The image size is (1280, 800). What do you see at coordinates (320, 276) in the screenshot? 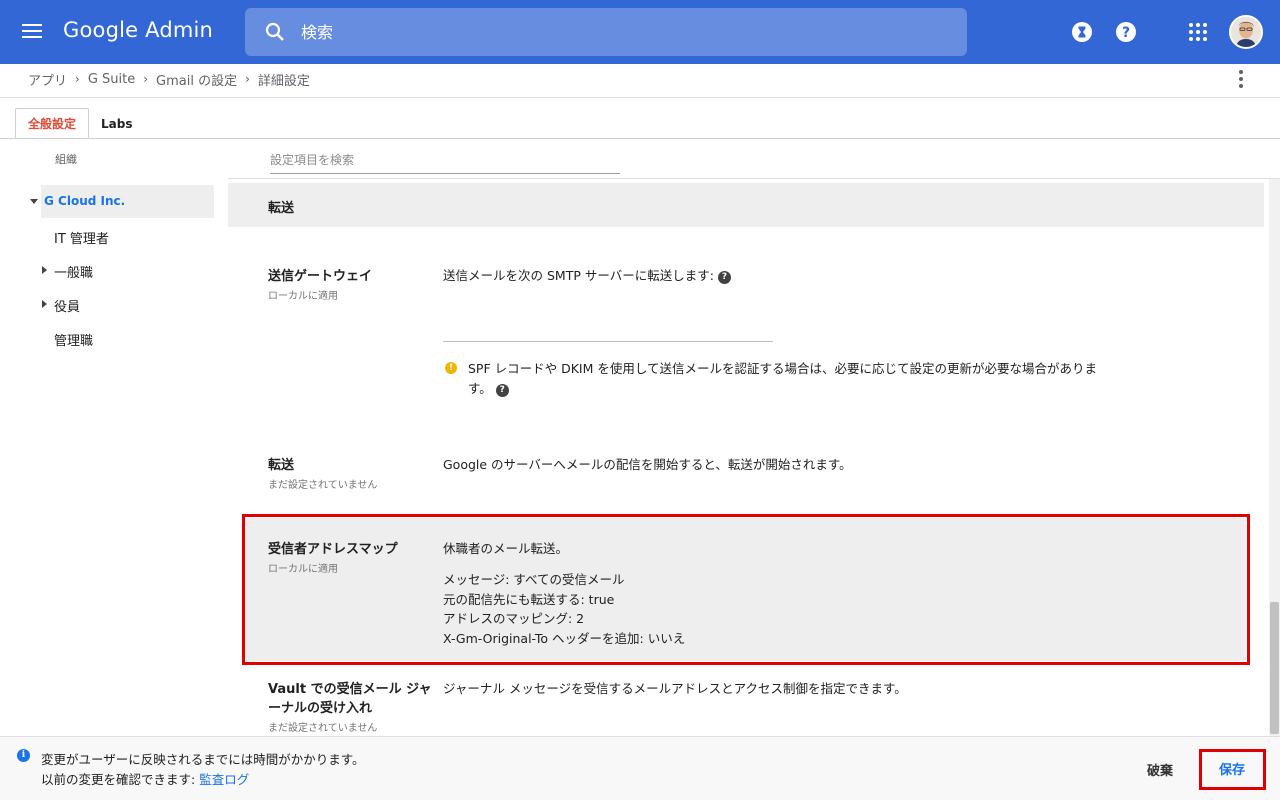
I see `setting-title-outbound-gateway: 送信ゲートウェイ` at bounding box center [320, 276].